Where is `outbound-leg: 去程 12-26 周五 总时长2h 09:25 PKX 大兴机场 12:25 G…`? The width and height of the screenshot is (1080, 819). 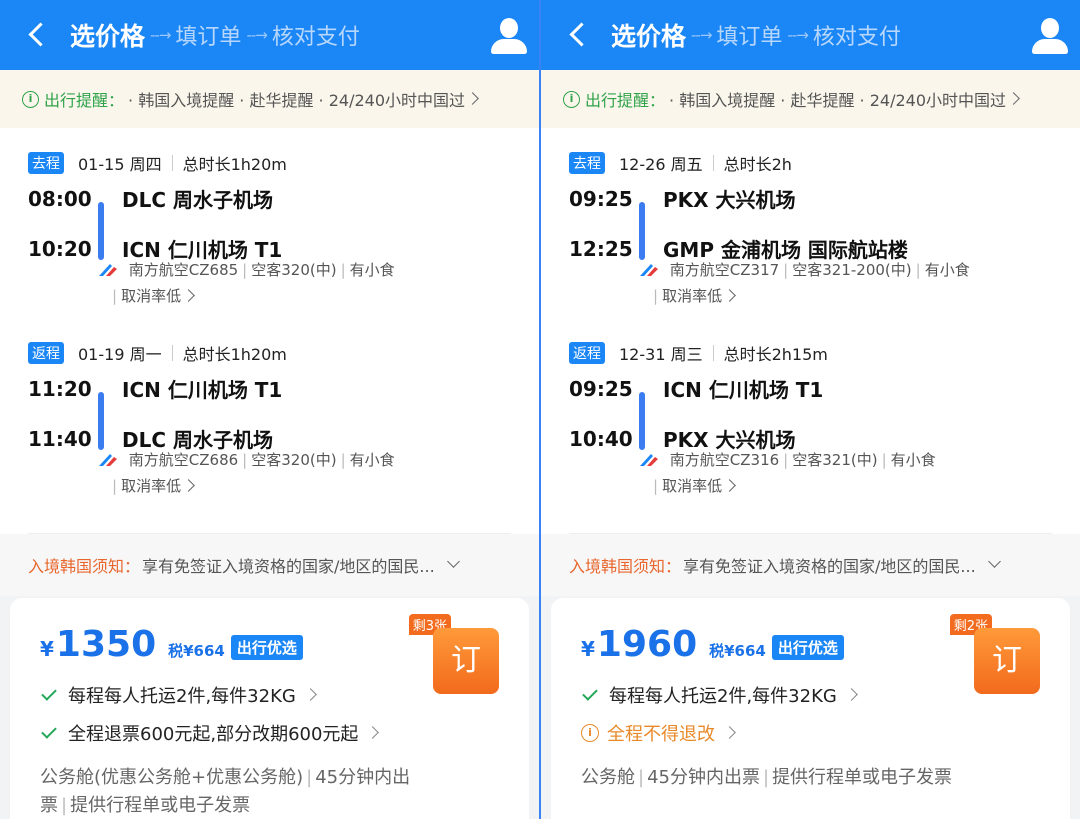
outbound-leg: 去程 12-26 周五 总时长2h 09:25 PKX 大兴机场 12:25 G… is located at coordinates (810, 243).